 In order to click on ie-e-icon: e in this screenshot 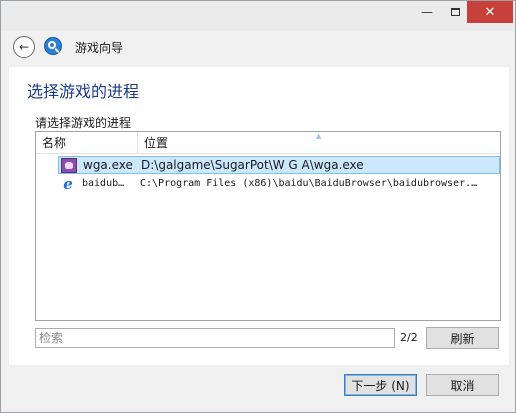, I will do `click(68, 184)`.